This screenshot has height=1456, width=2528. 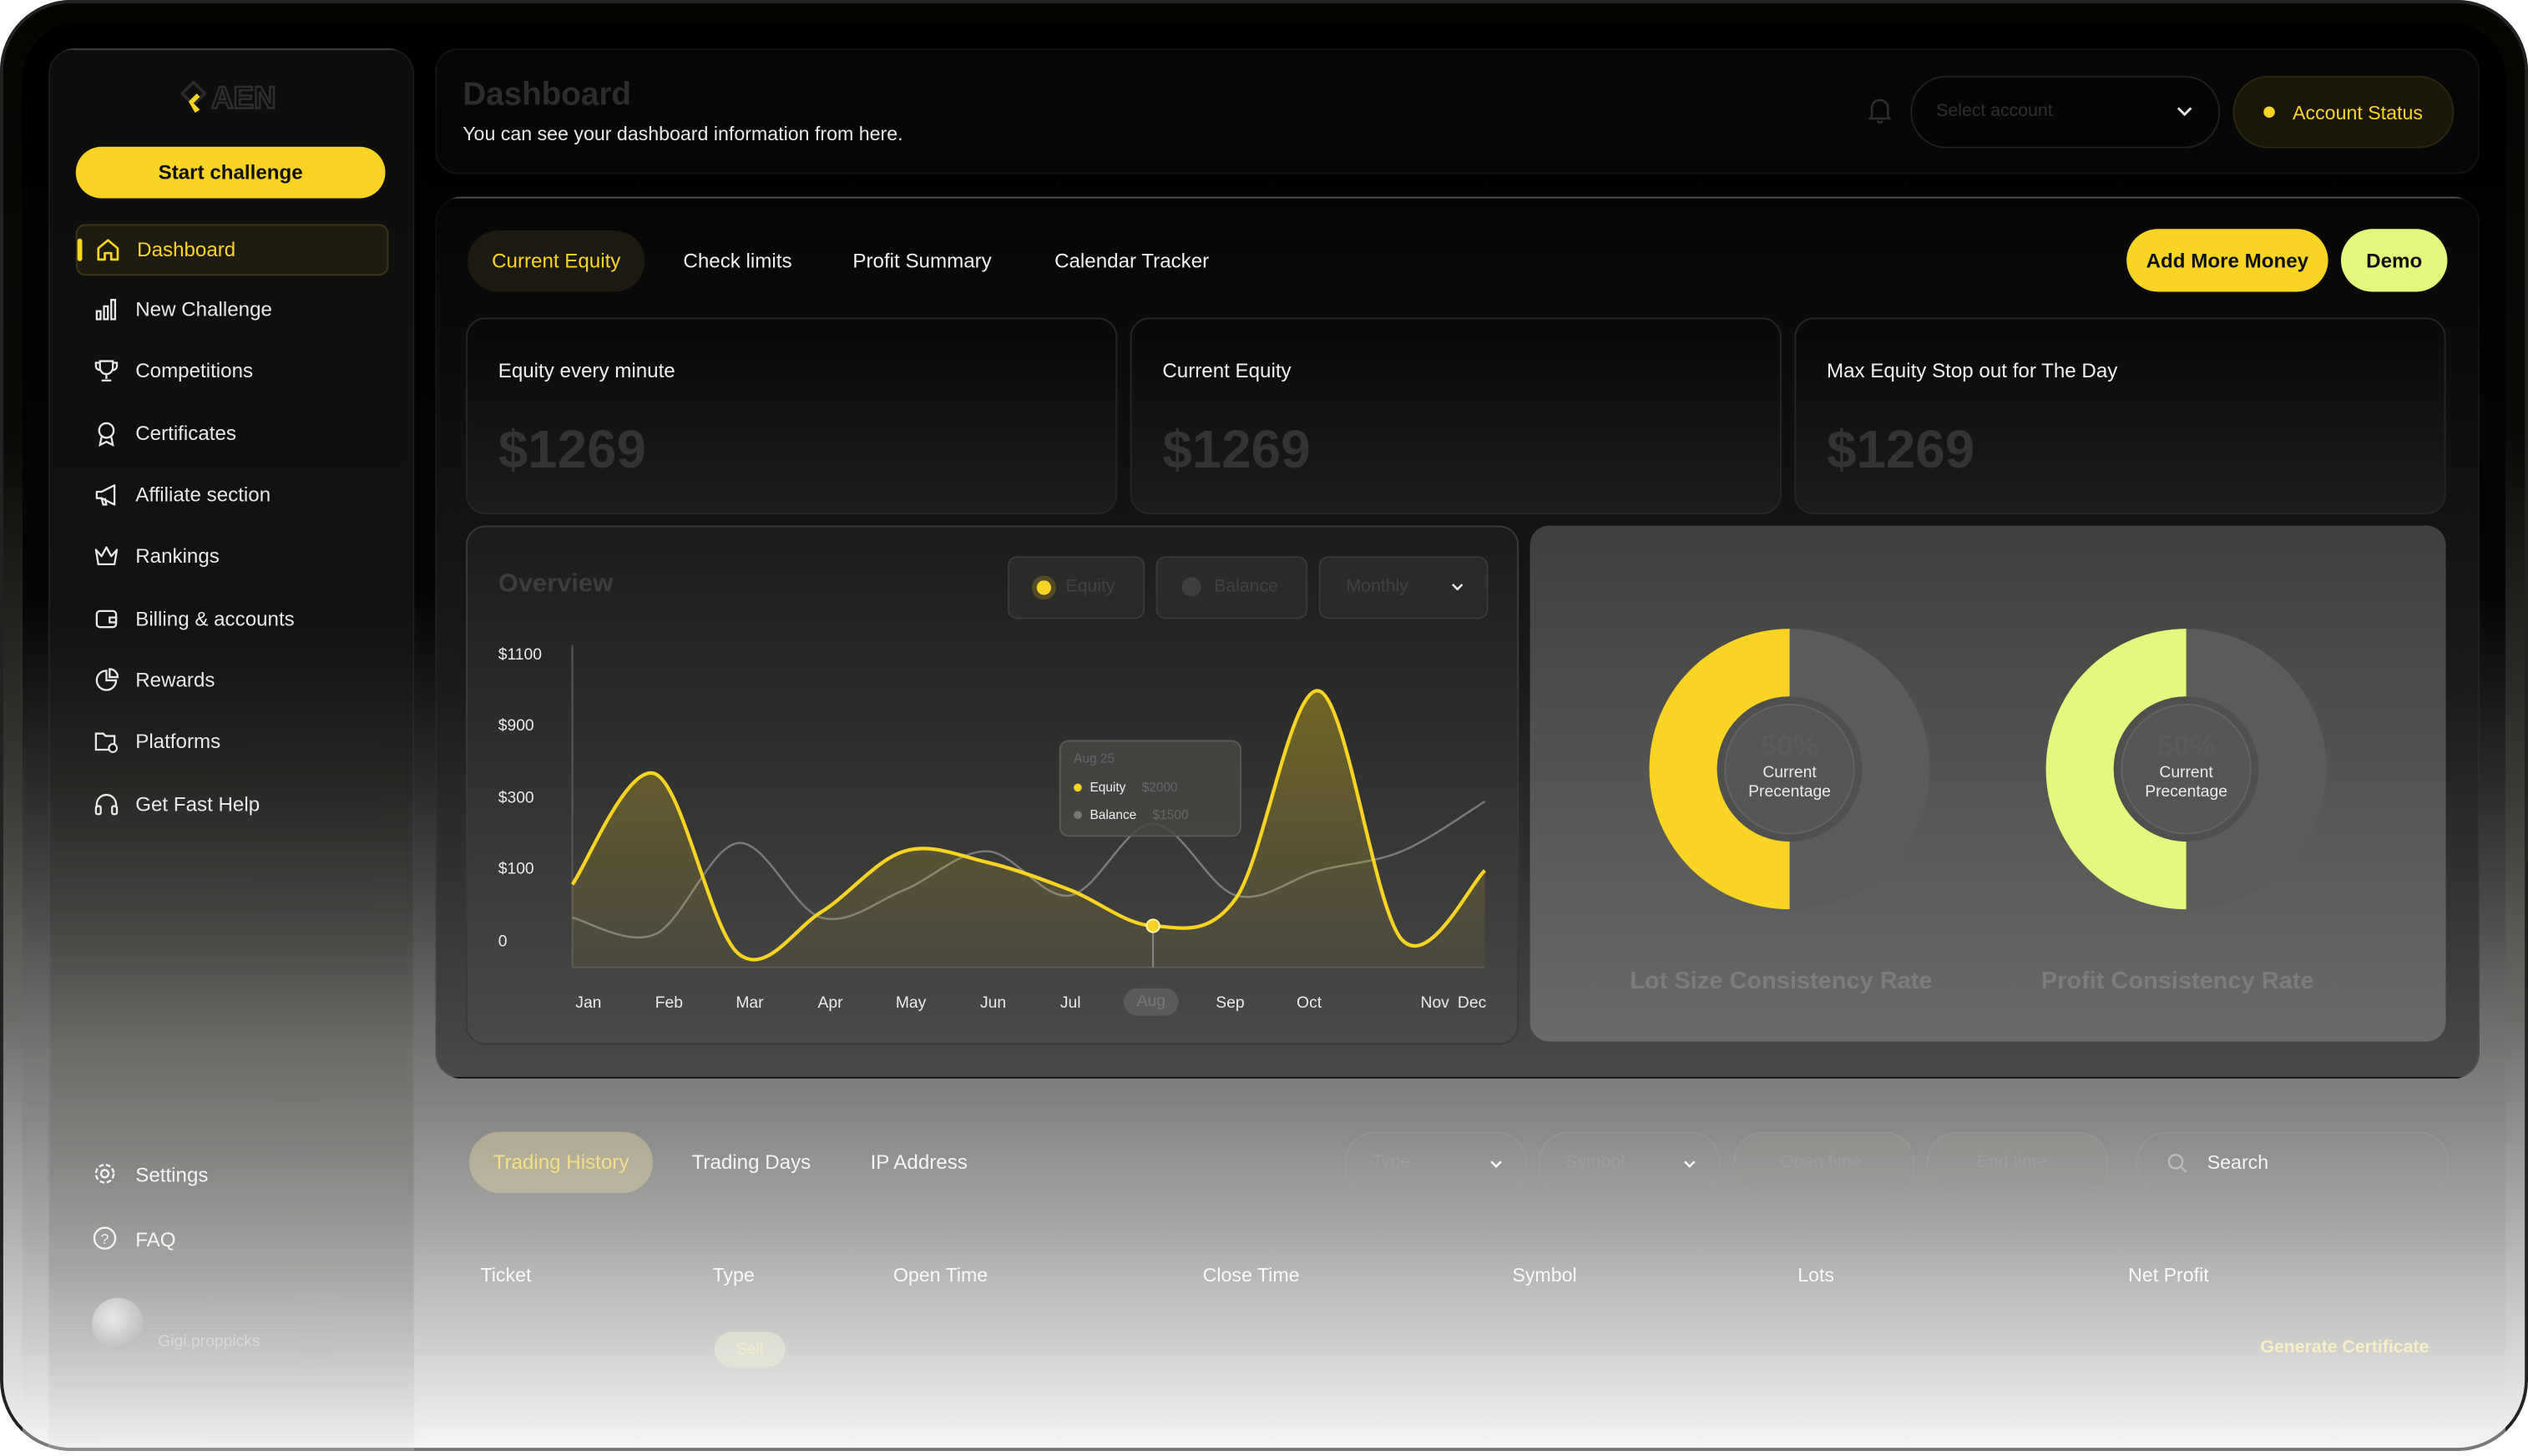 What do you see at coordinates (750, 1350) in the screenshot?
I see `type-badge-sell: Sell` at bounding box center [750, 1350].